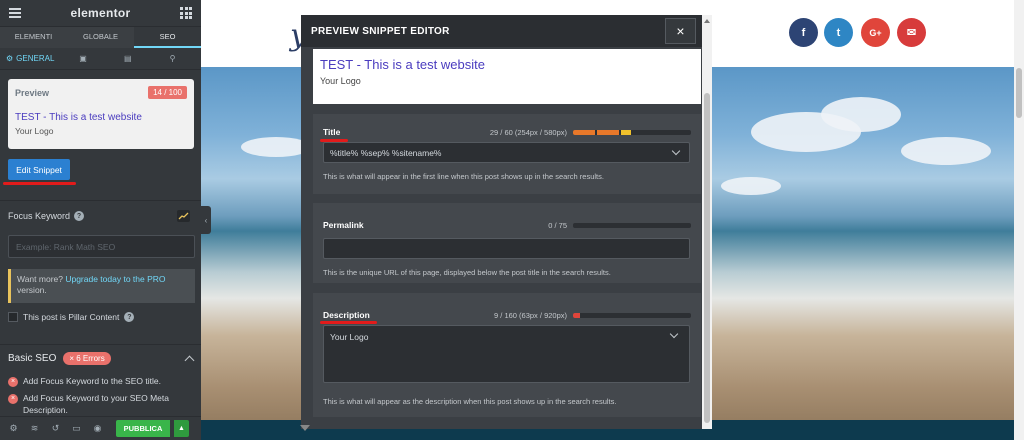  Describe the element at coordinates (34, 428) in the screenshot. I see `navigator-icon: ≋` at that location.